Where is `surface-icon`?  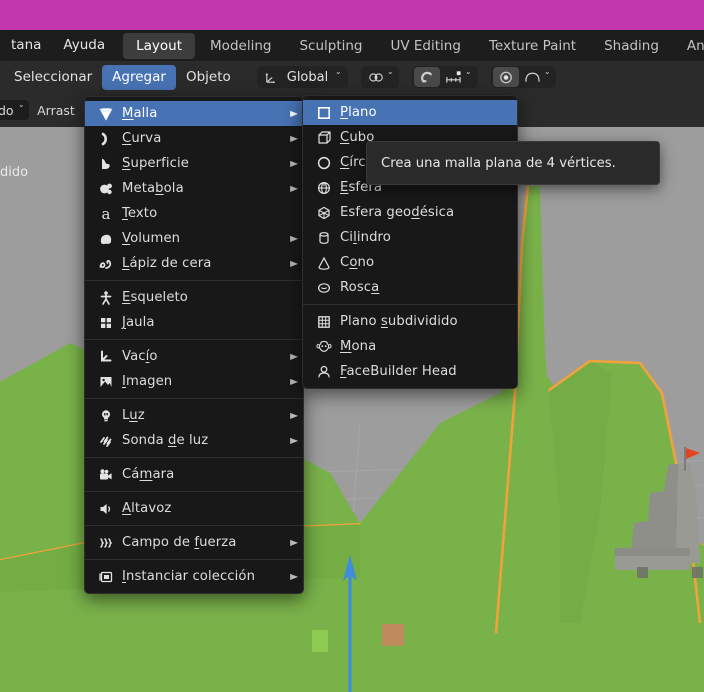 surface-icon is located at coordinates (106, 164).